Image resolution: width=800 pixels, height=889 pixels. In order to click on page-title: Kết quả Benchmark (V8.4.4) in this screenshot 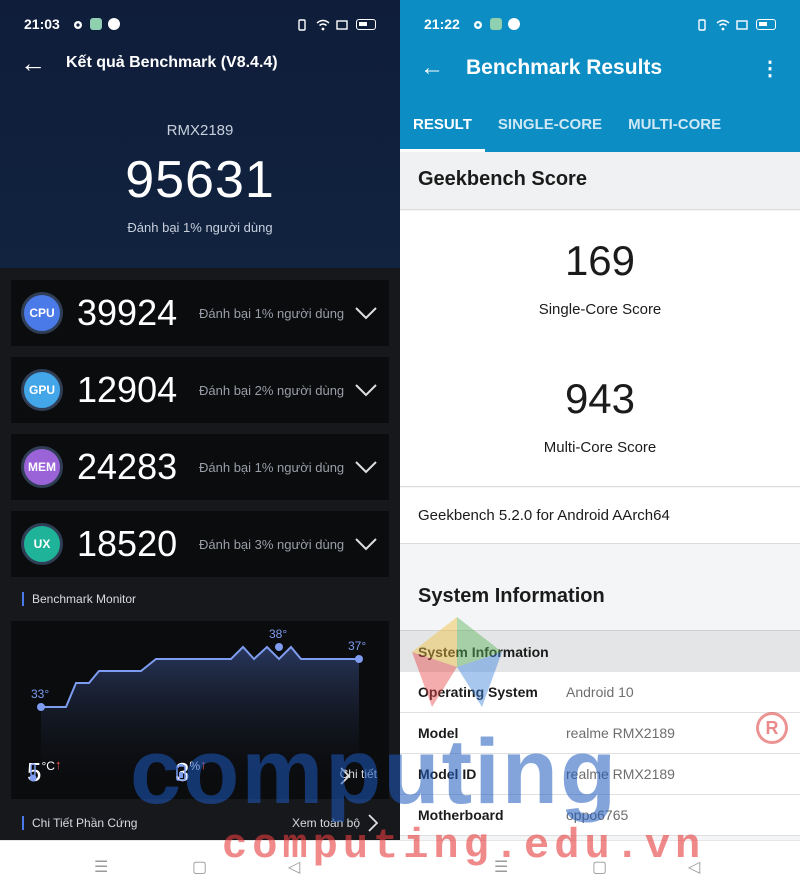, I will do `click(172, 62)`.